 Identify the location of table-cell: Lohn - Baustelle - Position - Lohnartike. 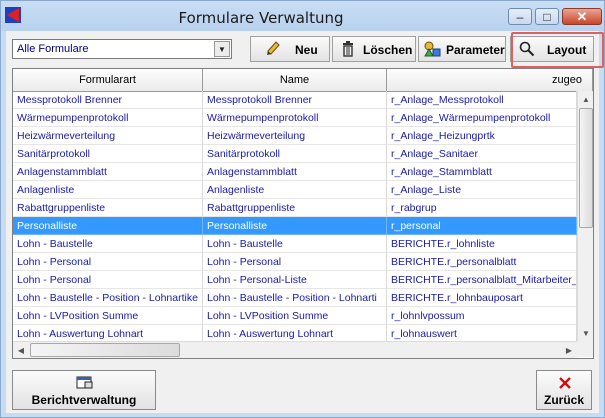
(108, 298).